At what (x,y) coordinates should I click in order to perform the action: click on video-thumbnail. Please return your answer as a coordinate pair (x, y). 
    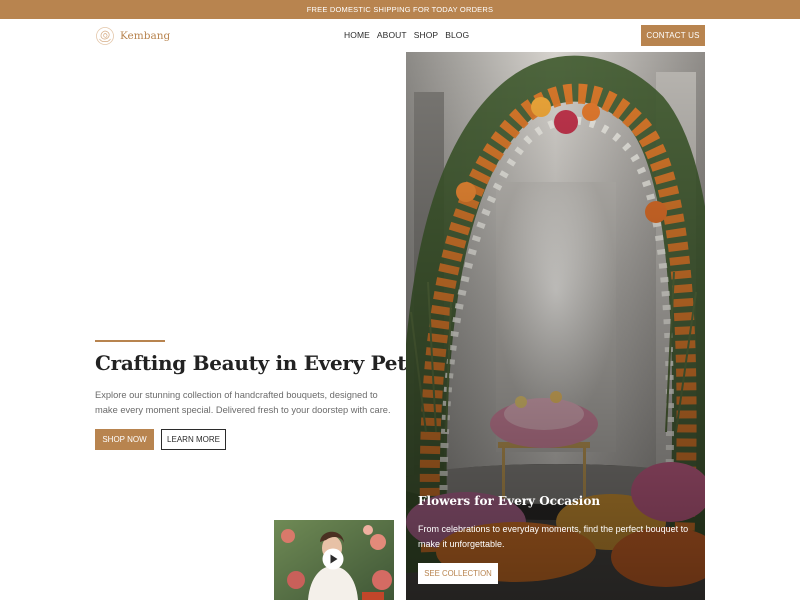
    Looking at the image, I should click on (334, 560).